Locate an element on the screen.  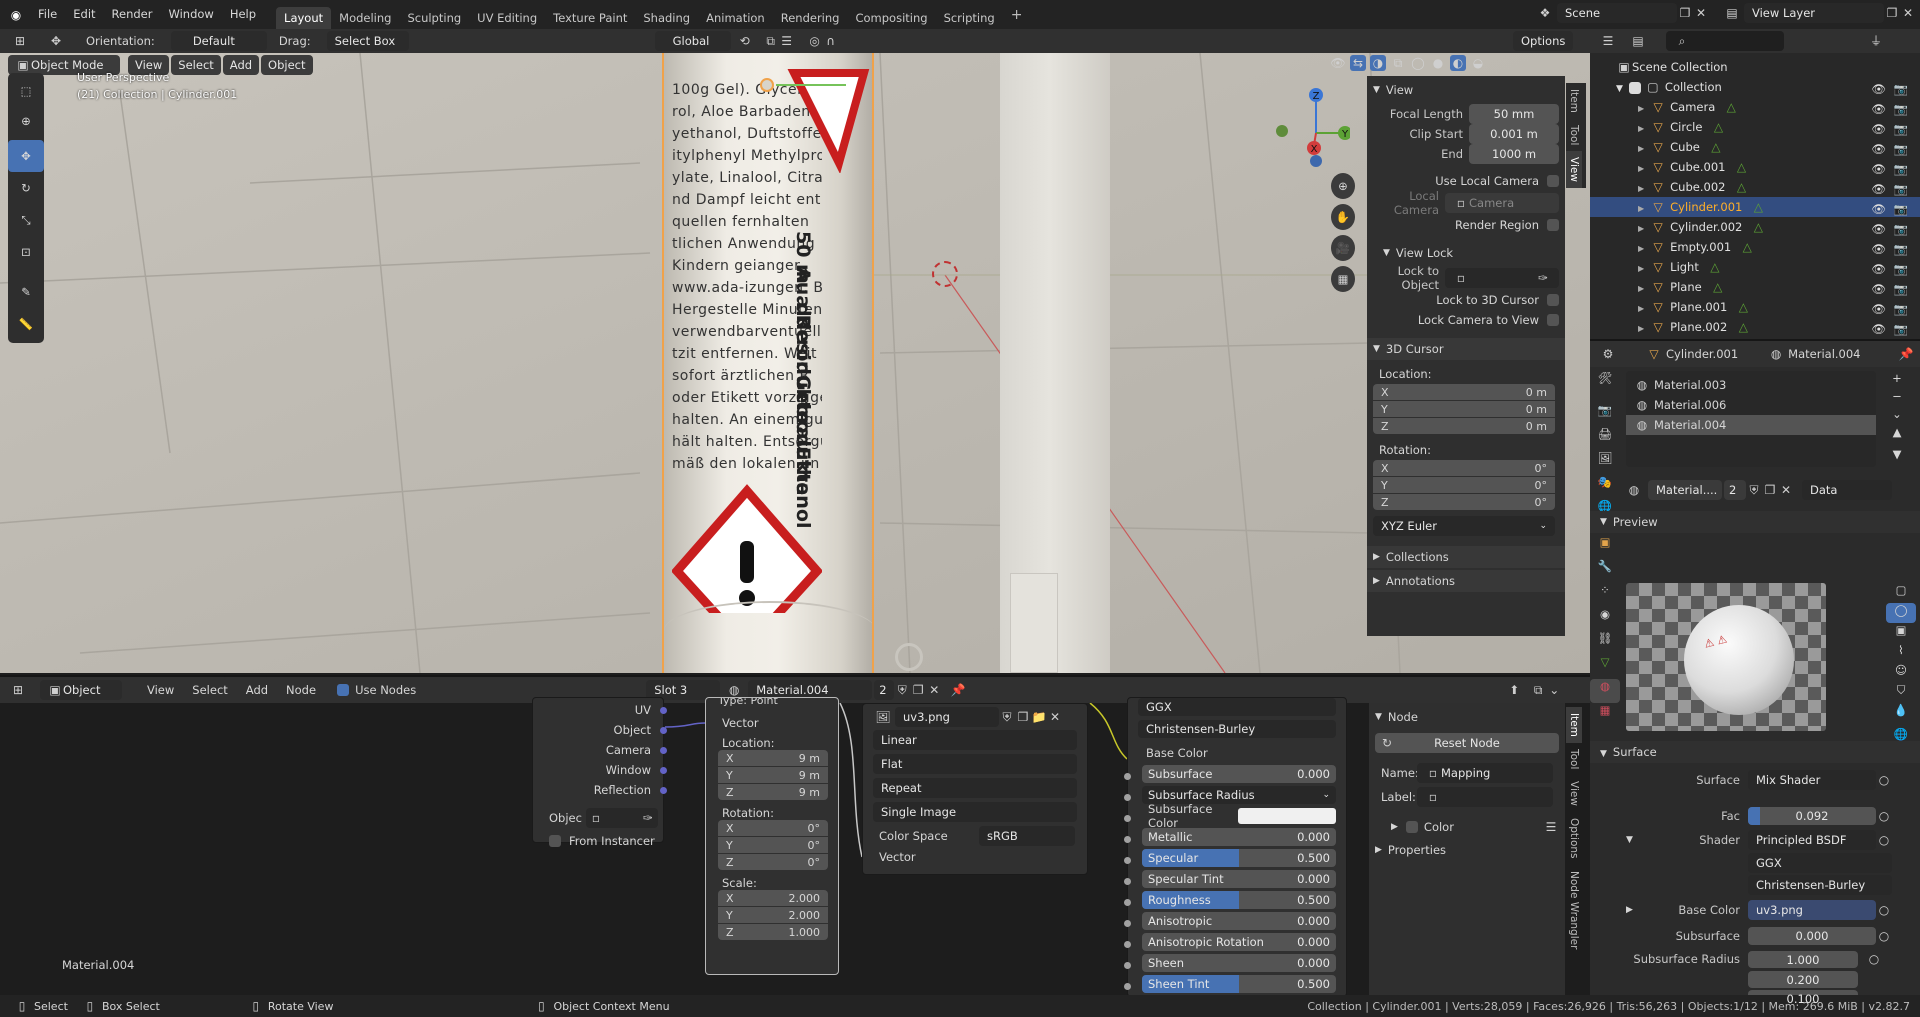
editor-type-icon: ⊞ is located at coordinates (20, 41).